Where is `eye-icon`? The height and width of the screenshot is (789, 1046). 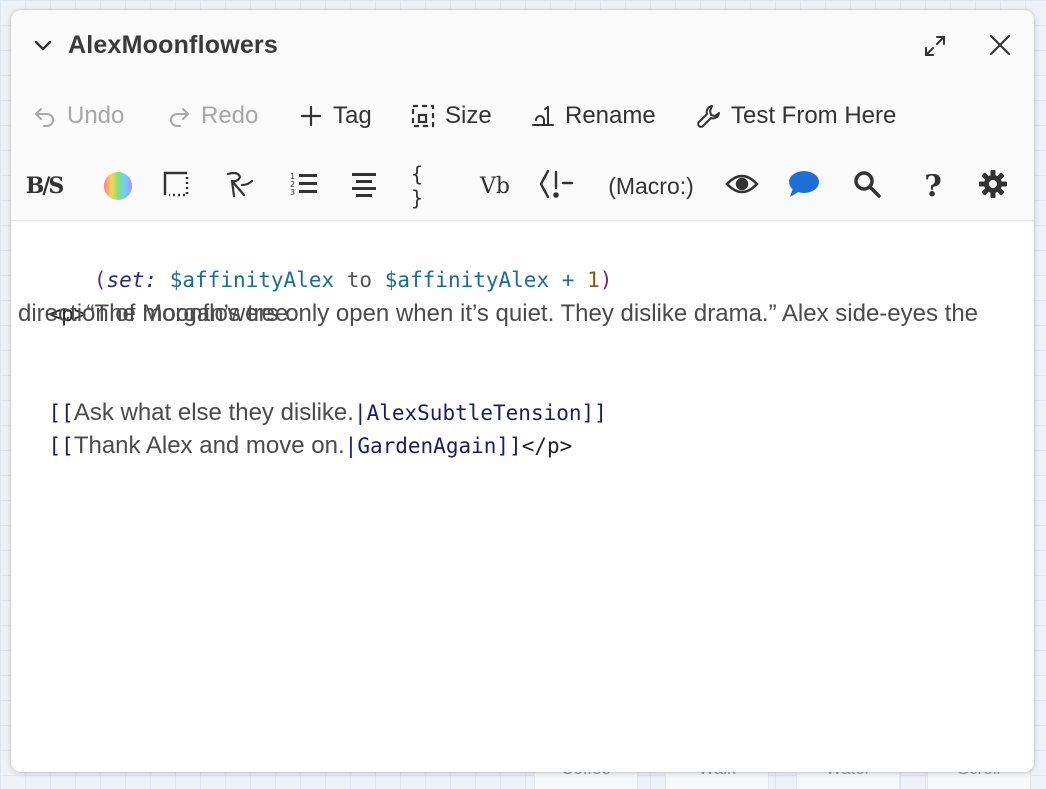
eye-icon is located at coordinates (742, 186).